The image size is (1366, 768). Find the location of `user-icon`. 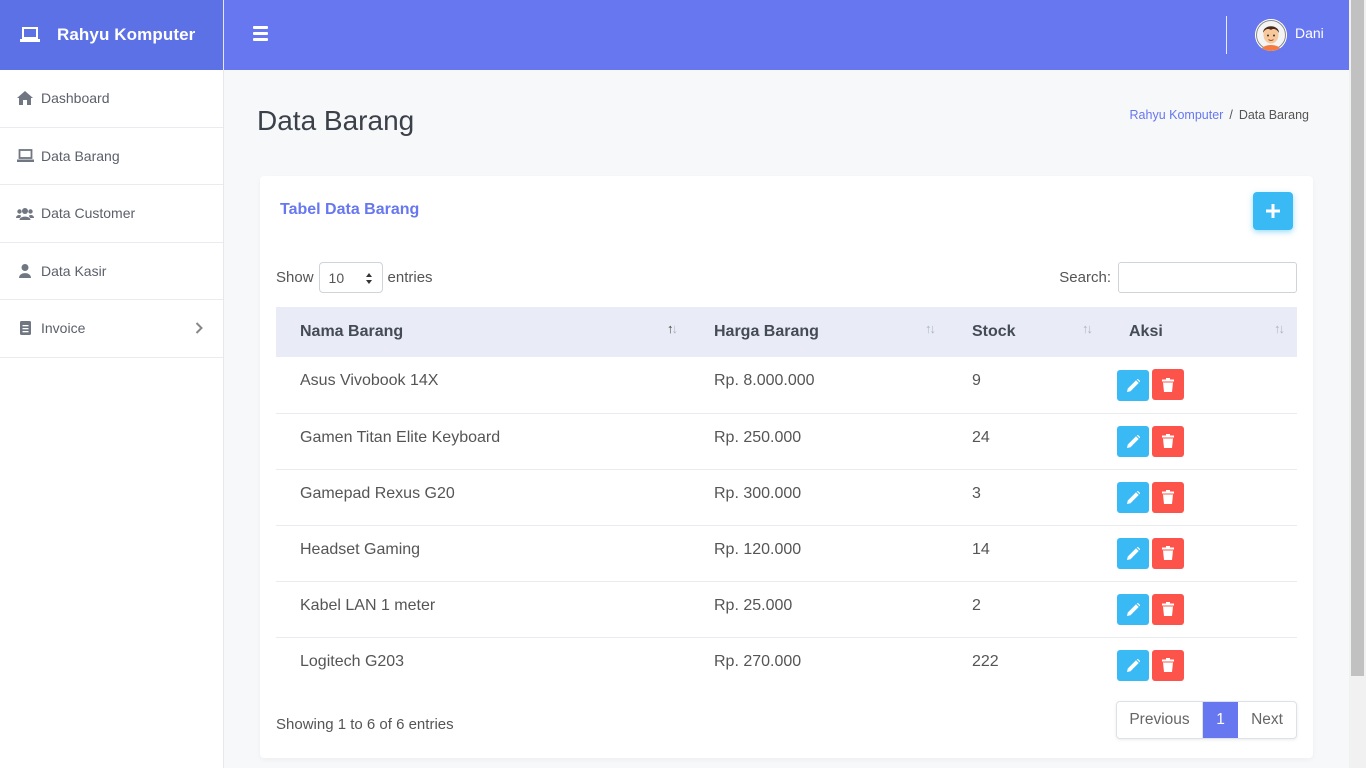

user-icon is located at coordinates (25, 271).